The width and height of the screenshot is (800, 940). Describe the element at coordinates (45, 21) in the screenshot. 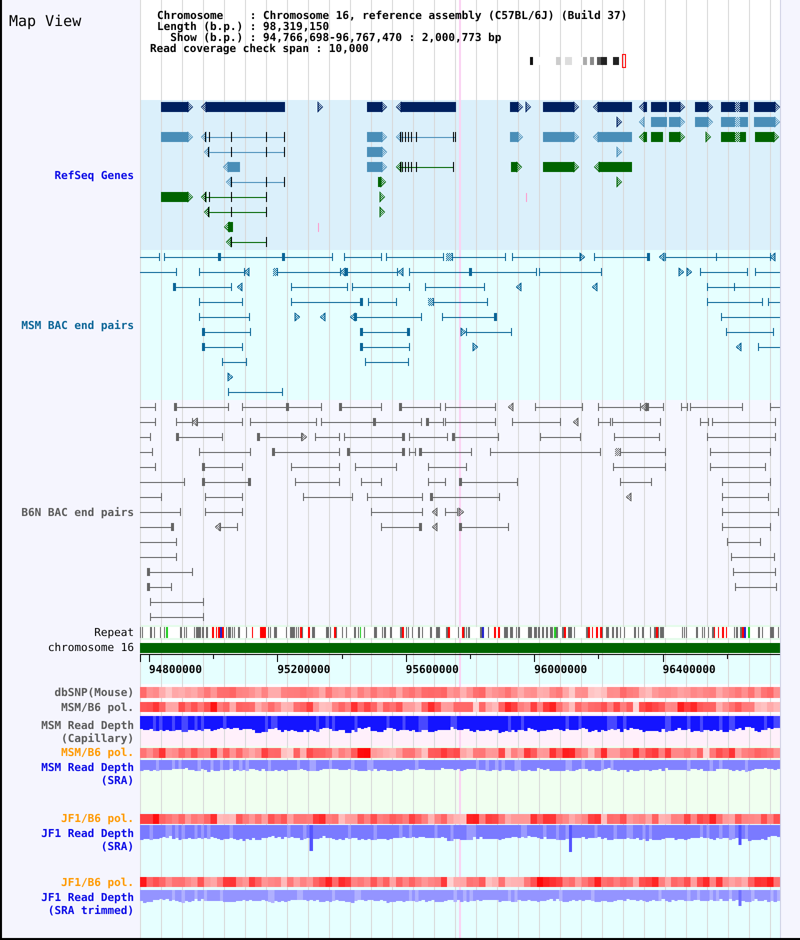

I see `map-view-title: Map View` at that location.